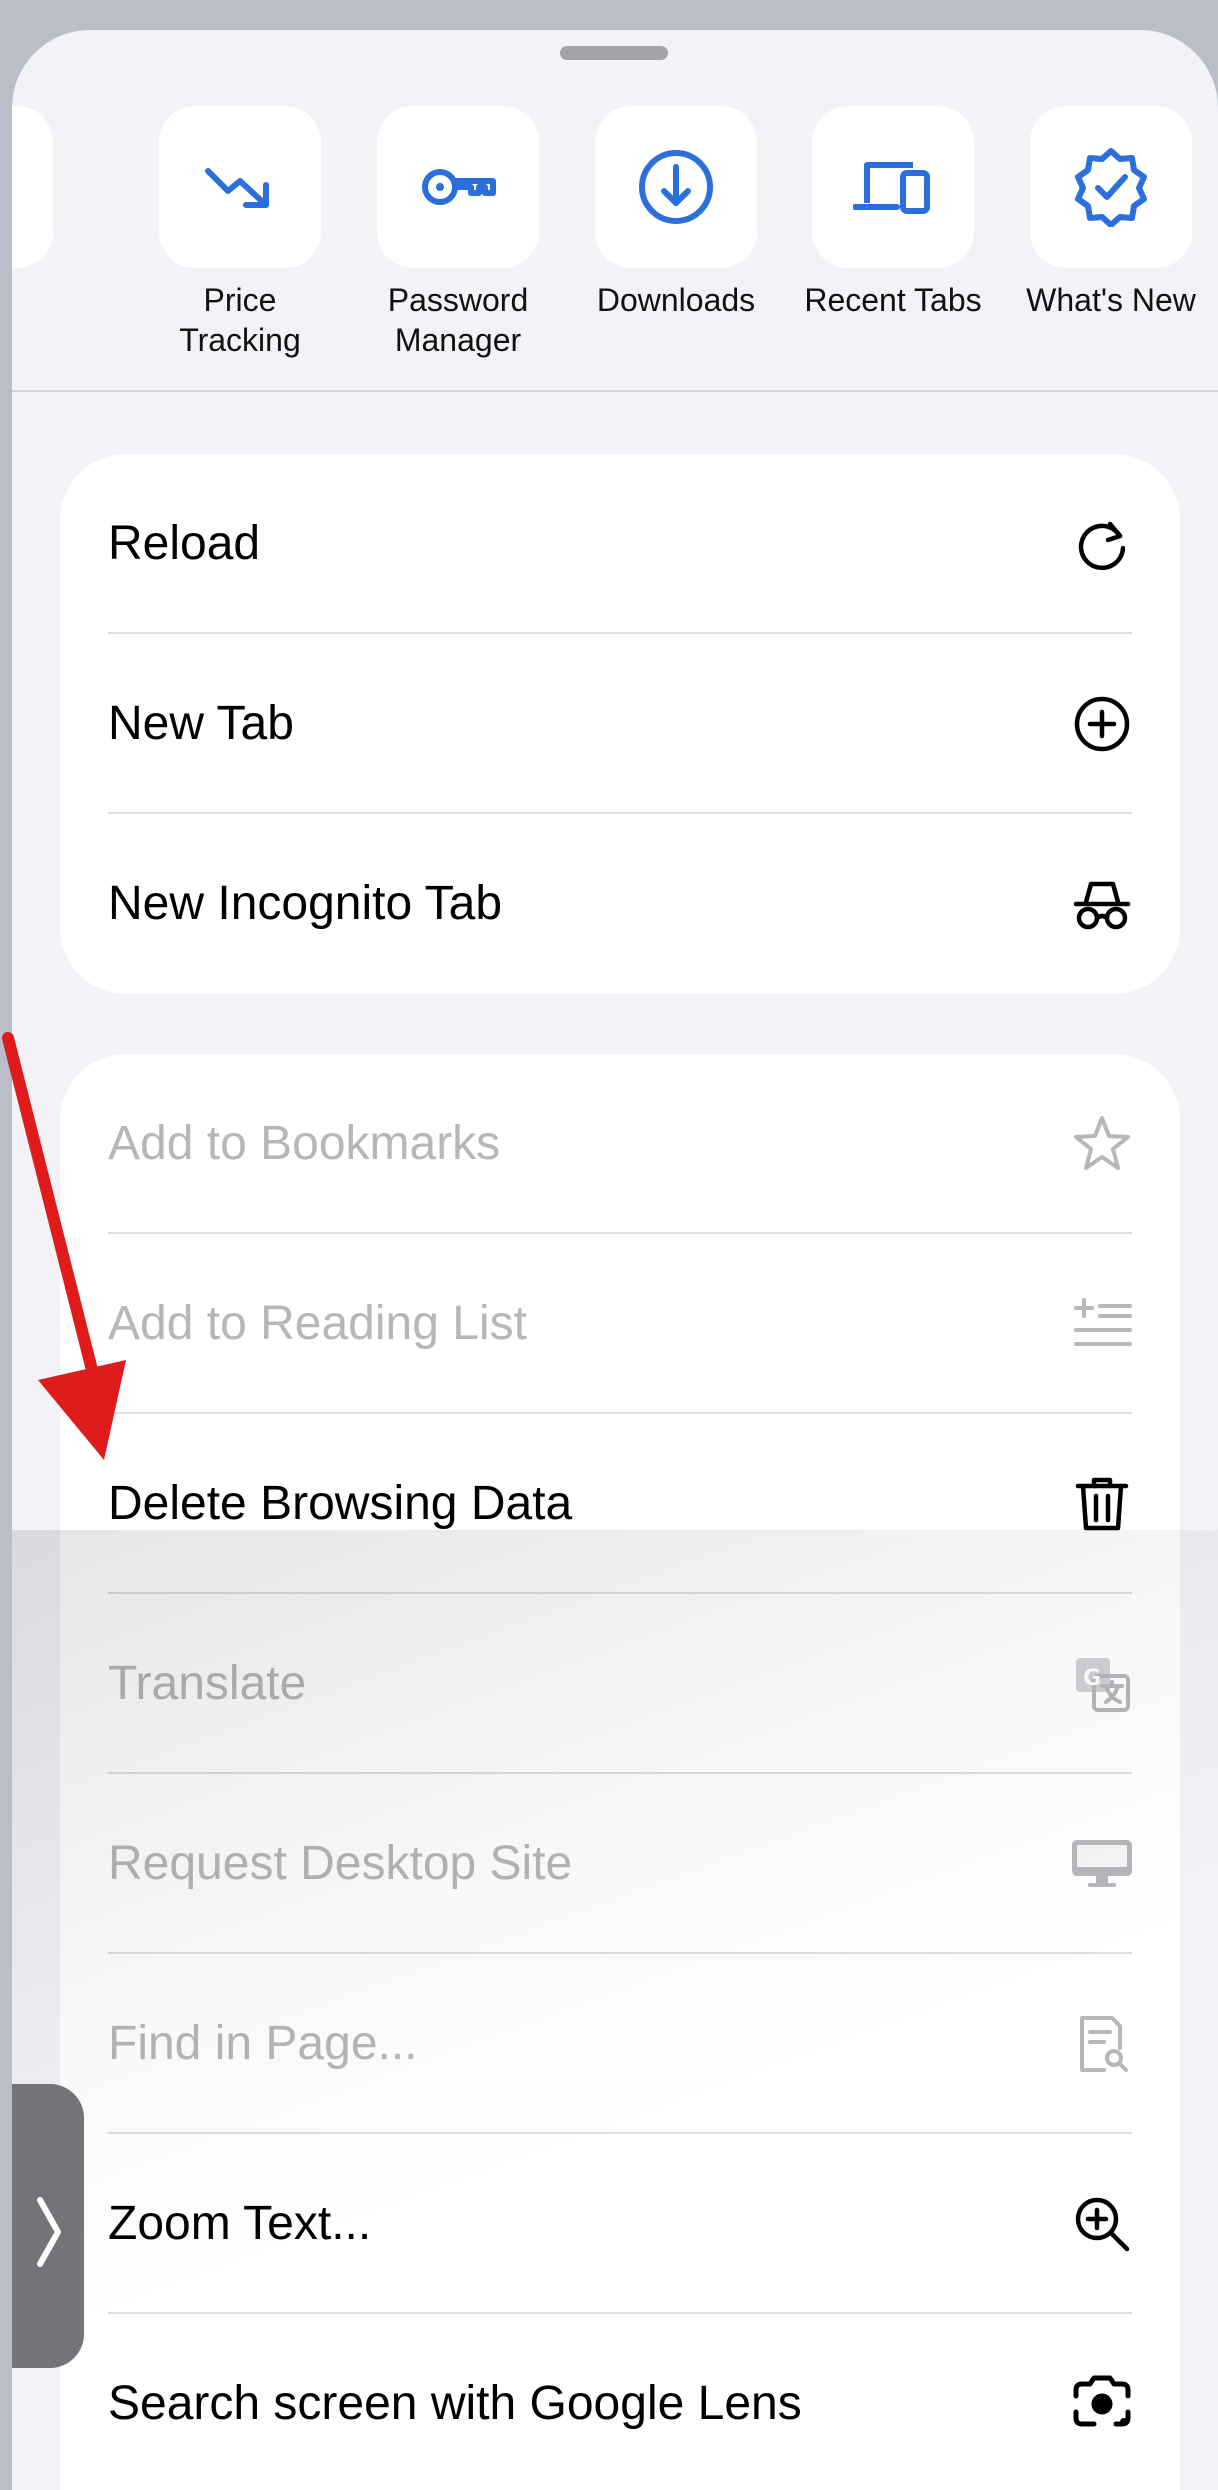 The width and height of the screenshot is (1218, 2490). I want to click on verified-badge-icon, so click(1111, 187).